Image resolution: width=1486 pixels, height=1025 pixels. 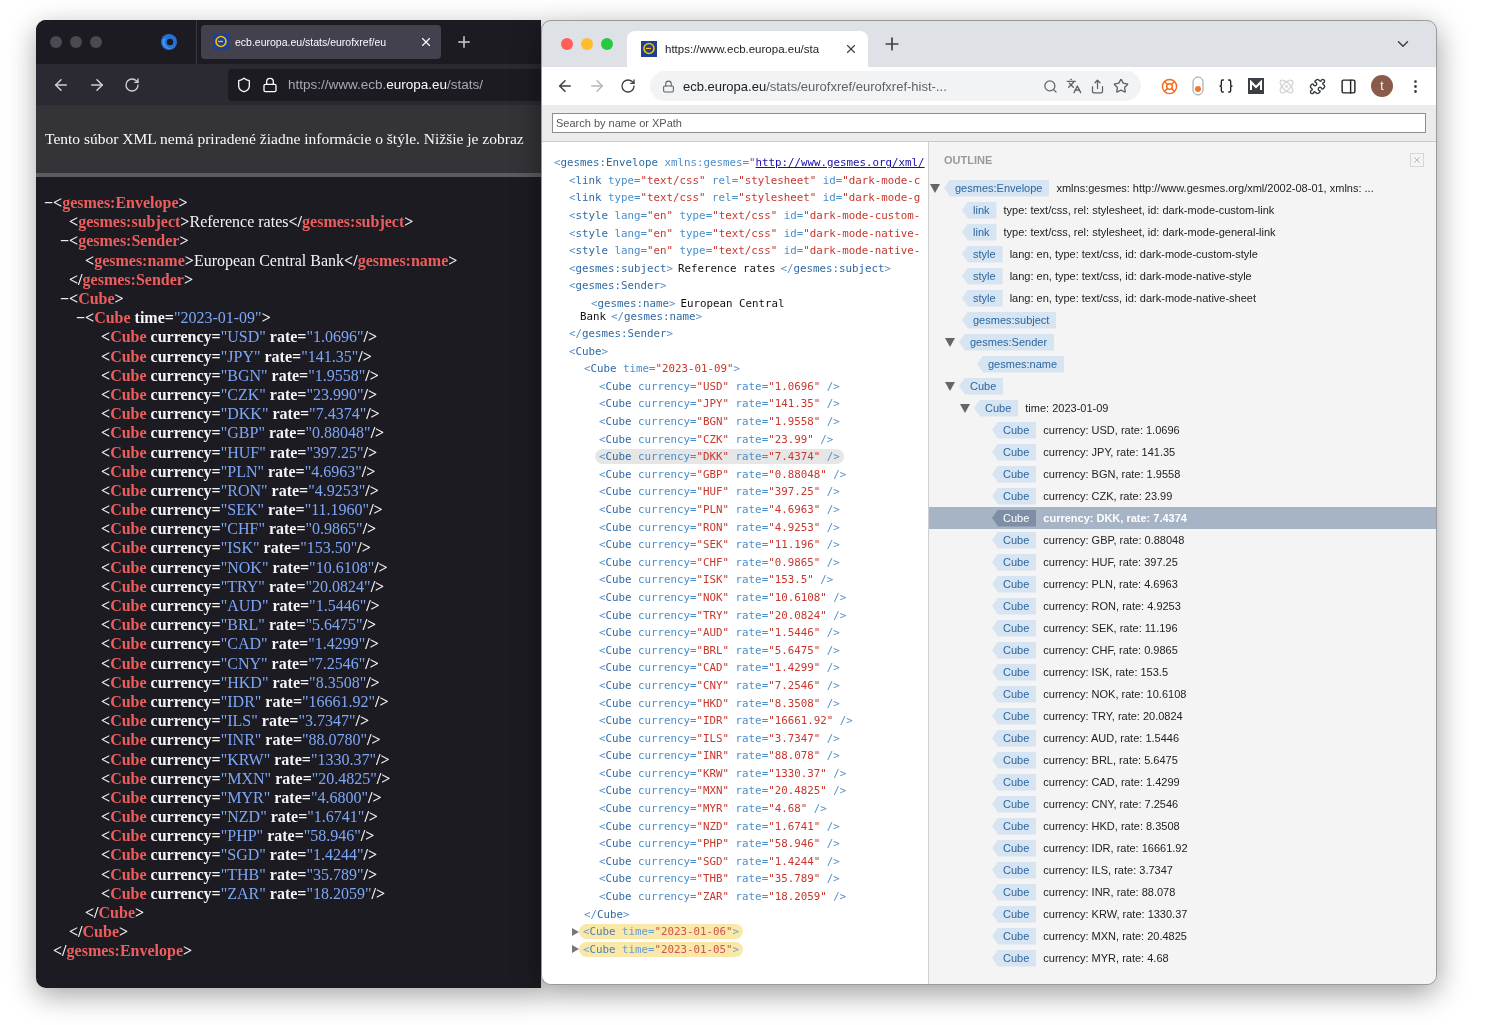 I want to click on source-line: <Cube currency="SGD" rate="1.4244" />, so click(x=719, y=861).